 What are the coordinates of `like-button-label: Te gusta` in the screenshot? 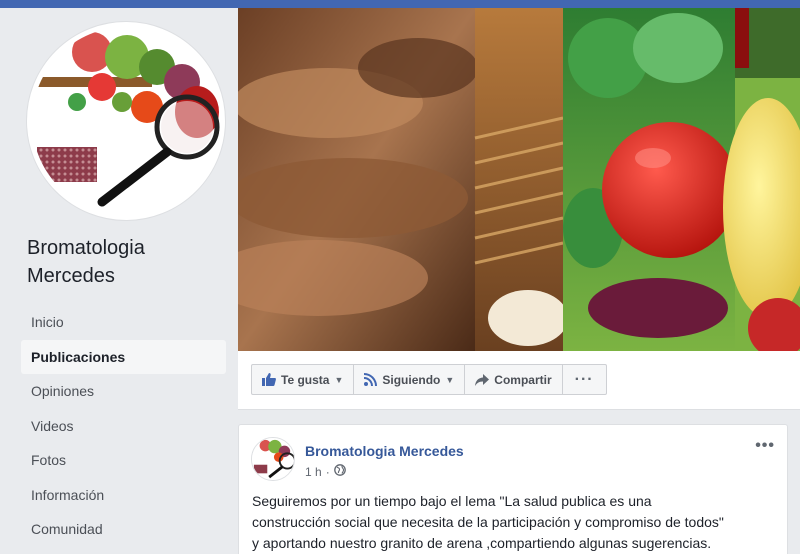 It's located at (305, 379).